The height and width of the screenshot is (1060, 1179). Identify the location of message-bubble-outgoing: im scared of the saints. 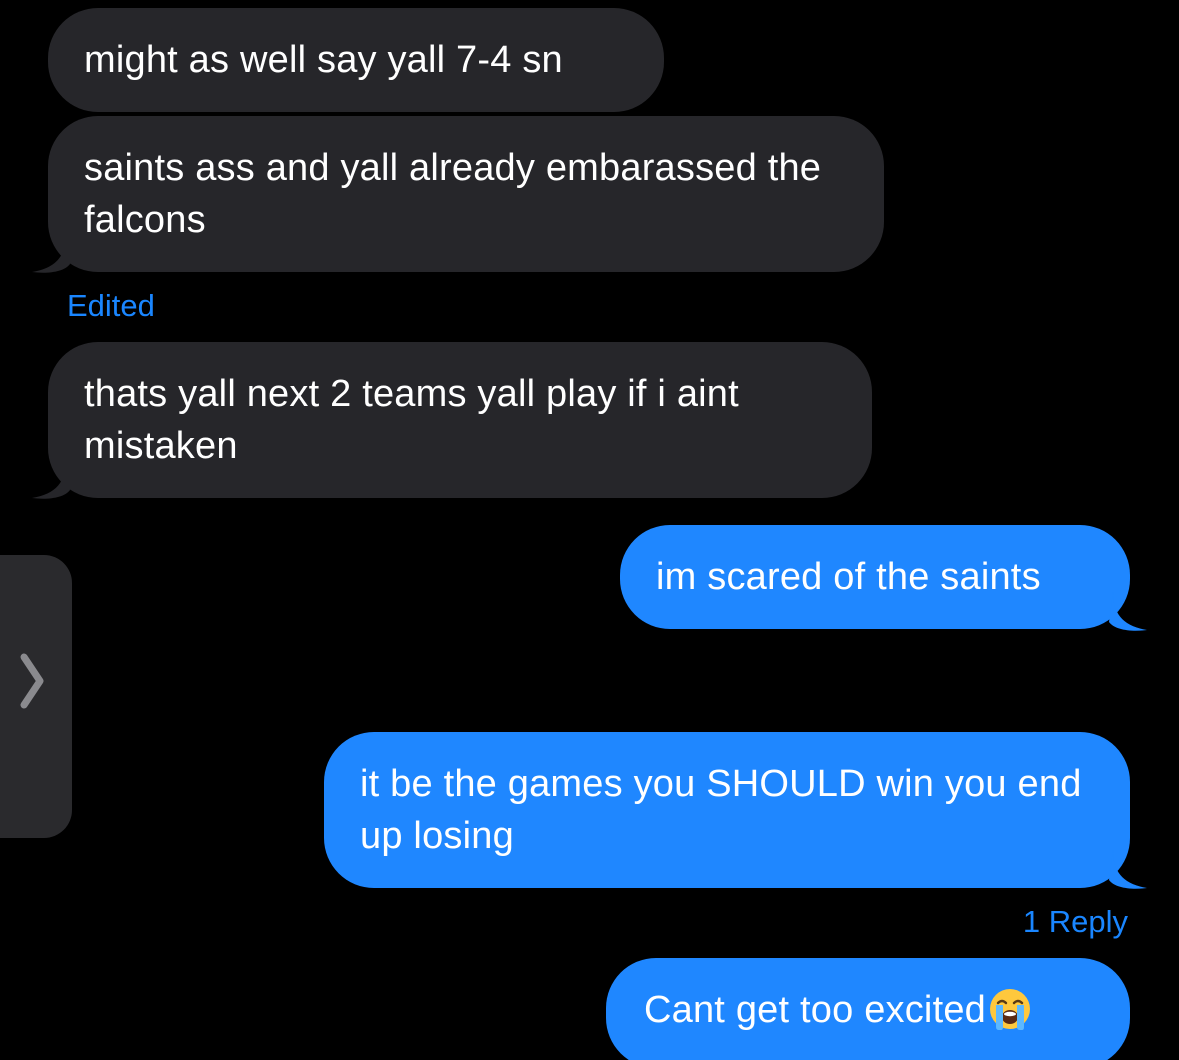
(875, 577).